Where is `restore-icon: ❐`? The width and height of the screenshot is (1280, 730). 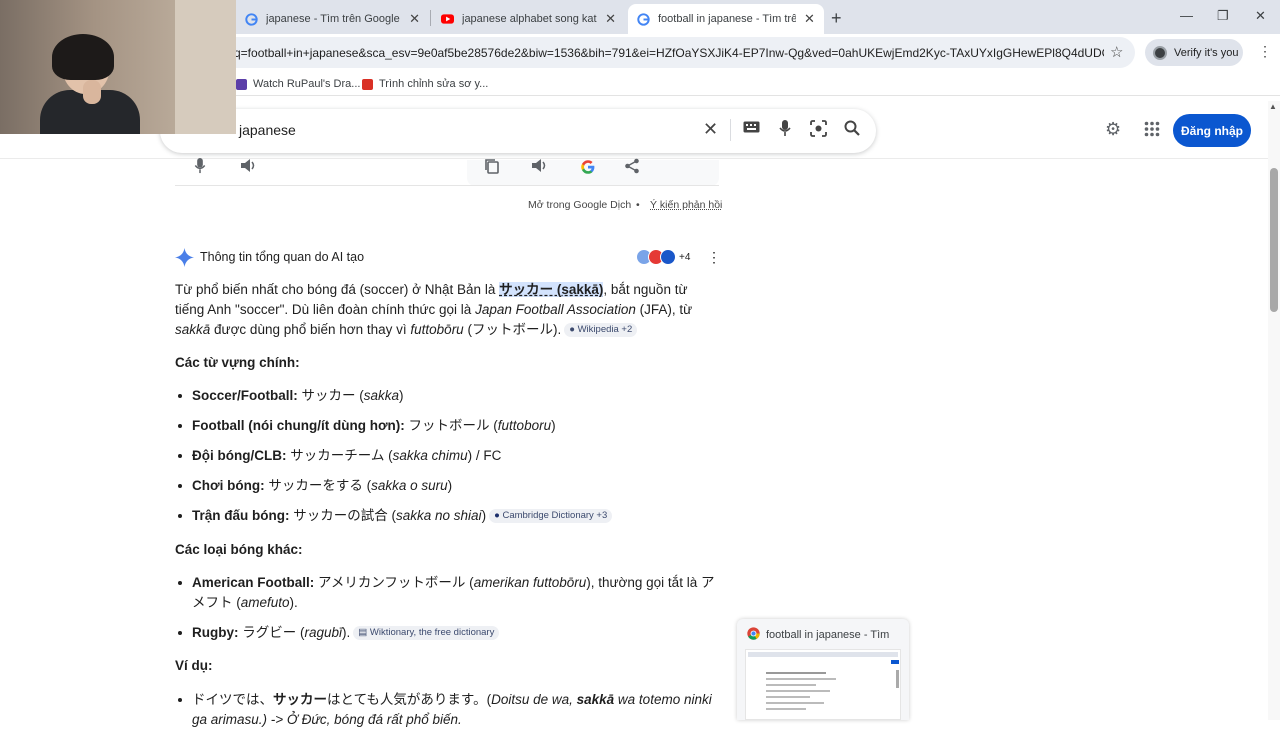
restore-icon: ❐ is located at coordinates (1223, 16).